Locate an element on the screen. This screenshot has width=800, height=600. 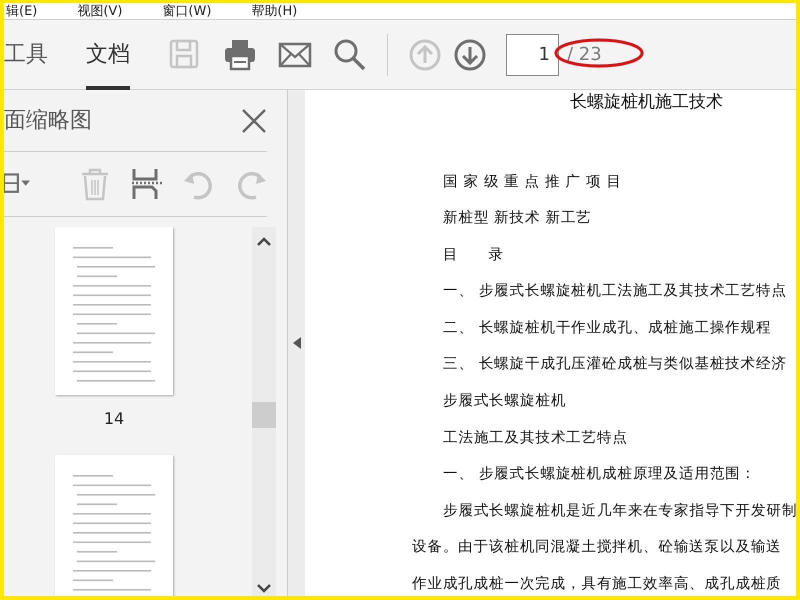
menu-item: 视图(V) is located at coordinates (99, 11).